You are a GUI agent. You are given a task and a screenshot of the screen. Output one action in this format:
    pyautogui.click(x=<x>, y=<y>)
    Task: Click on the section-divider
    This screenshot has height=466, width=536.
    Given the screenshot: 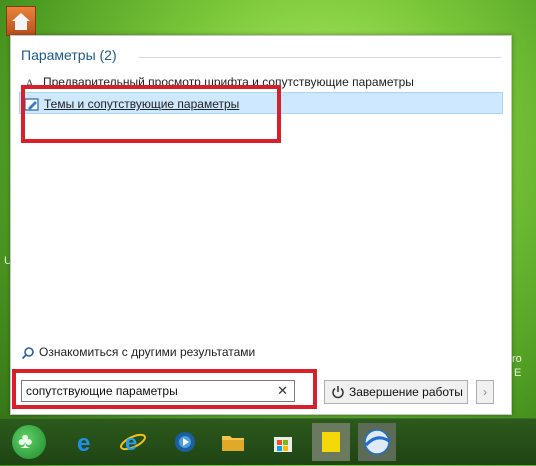 What is the action you would take?
    pyautogui.click(x=320, y=57)
    